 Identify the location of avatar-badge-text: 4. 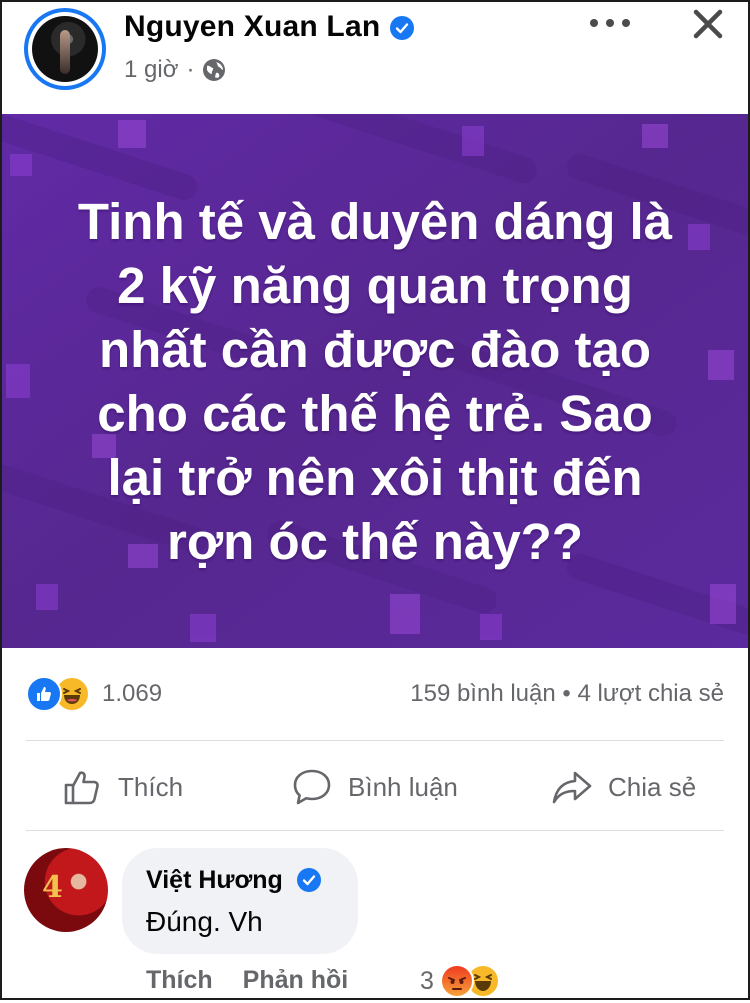
(52, 887).